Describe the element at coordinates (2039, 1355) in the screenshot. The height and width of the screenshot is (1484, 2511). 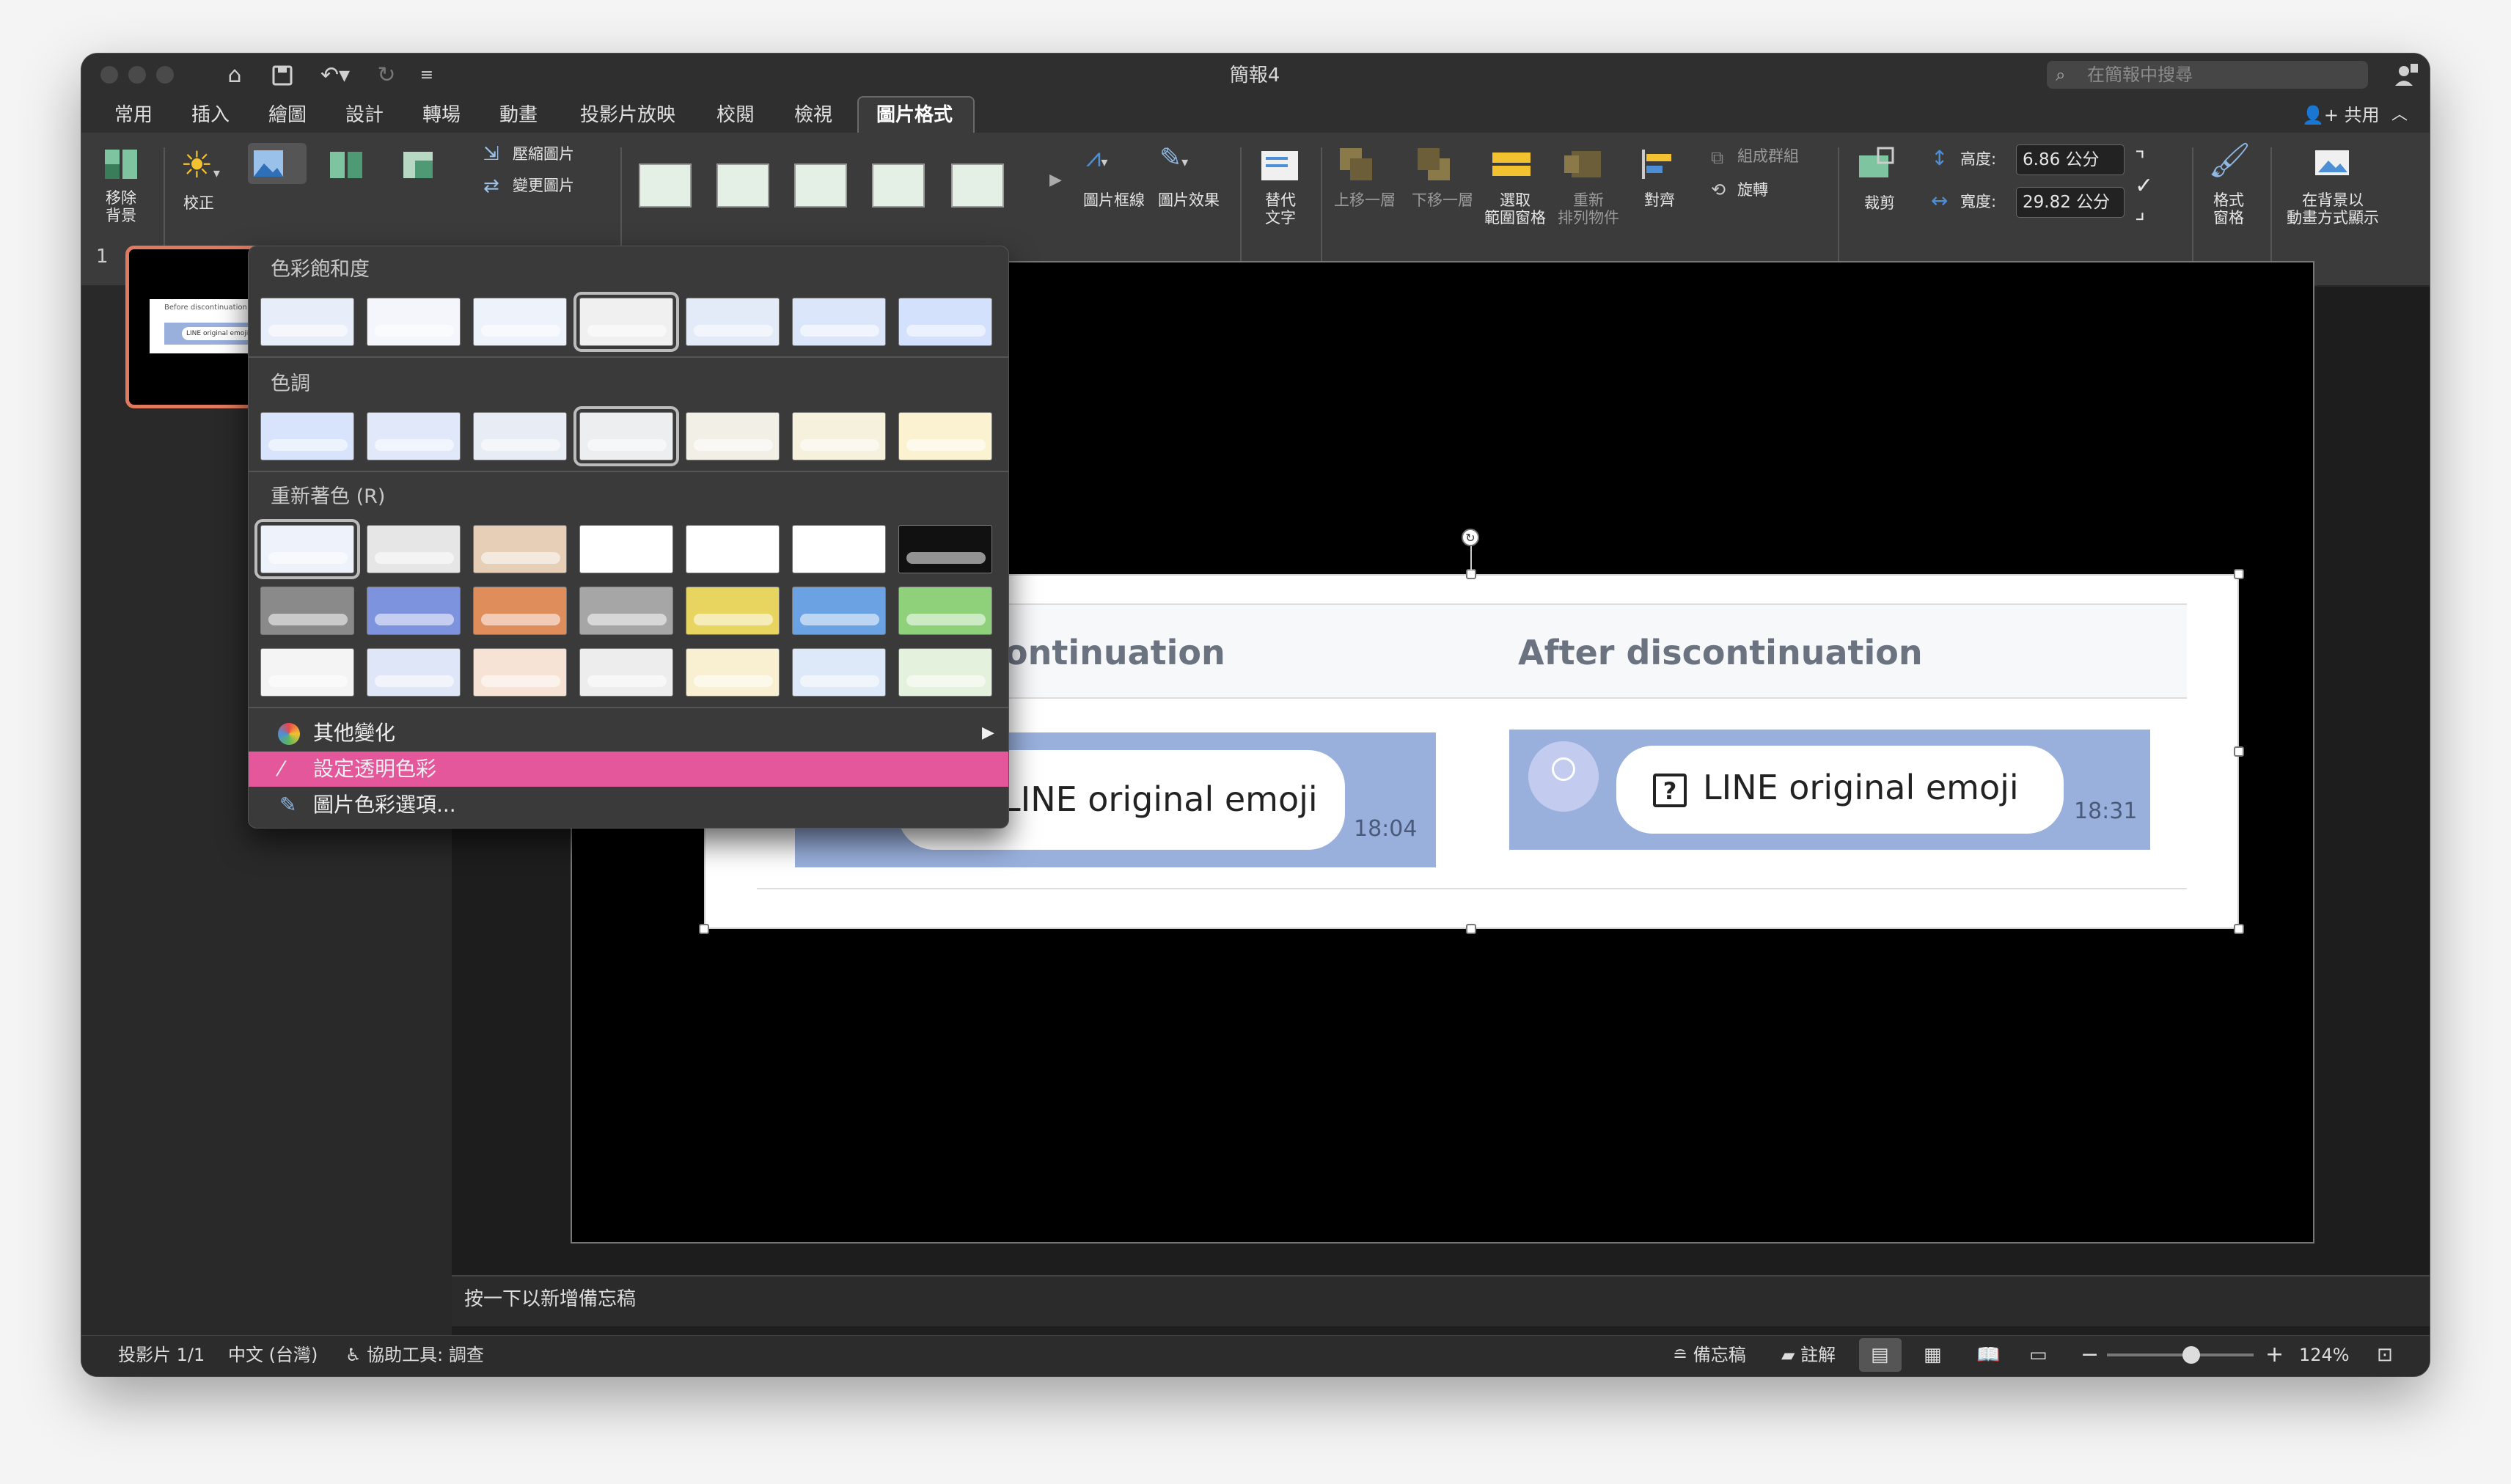
I see `slideshow-icon: ▭` at that location.